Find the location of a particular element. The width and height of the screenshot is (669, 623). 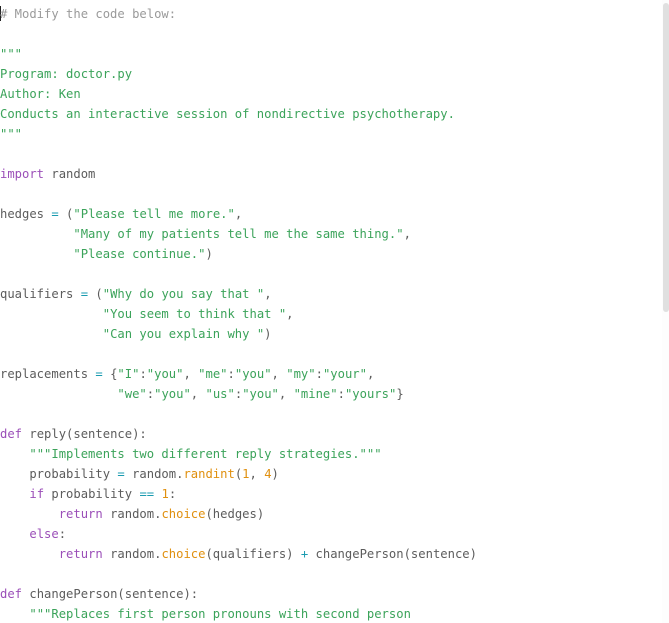

code-line: hedges = ("Please tell me more.", is located at coordinates (238, 214).